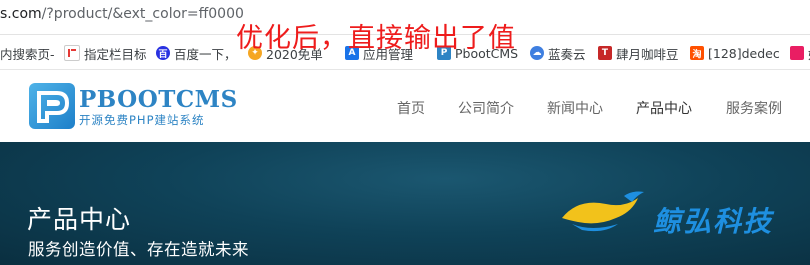  I want to click on pink-icon, so click(797, 53).